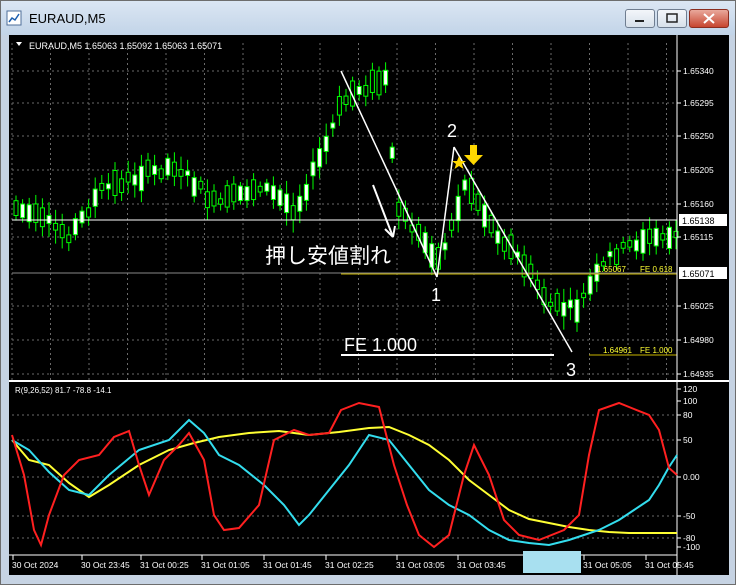 The height and width of the screenshot is (585, 736). I want to click on current-price-label: 1.65071, so click(698, 274).